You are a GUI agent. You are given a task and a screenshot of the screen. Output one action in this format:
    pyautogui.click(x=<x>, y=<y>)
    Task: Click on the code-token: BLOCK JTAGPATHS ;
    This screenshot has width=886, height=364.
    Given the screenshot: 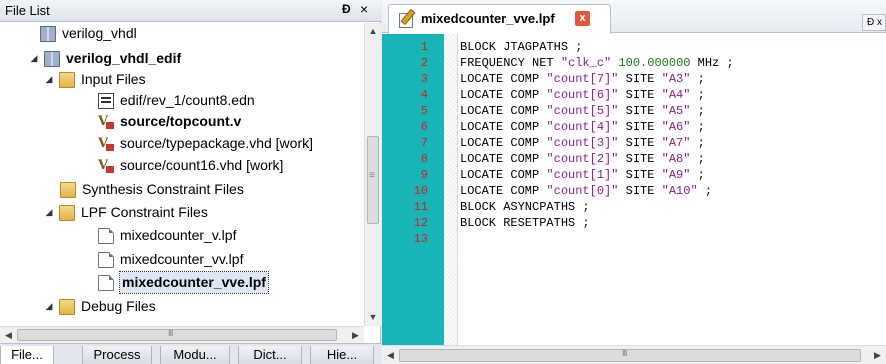 What is the action you would take?
    pyautogui.click(x=521, y=47)
    